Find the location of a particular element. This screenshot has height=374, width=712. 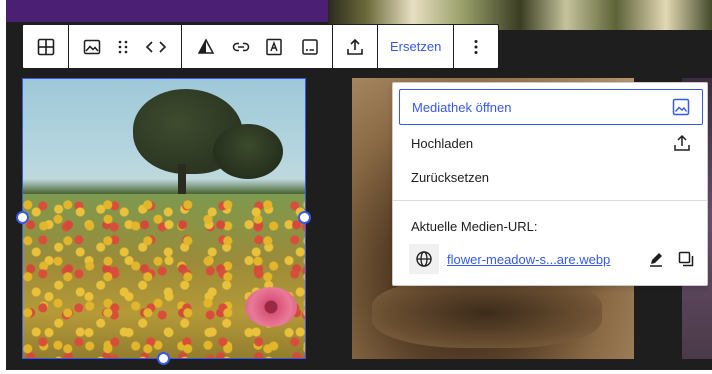

block-type-button is located at coordinates (92, 46).